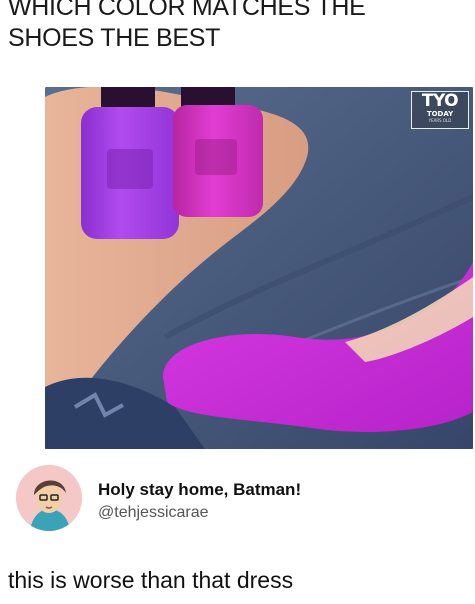 Image resolution: width=475 pixels, height=604 pixels. What do you see at coordinates (440, 114) in the screenshot?
I see `tyo-sub-text: TODAY` at bounding box center [440, 114].